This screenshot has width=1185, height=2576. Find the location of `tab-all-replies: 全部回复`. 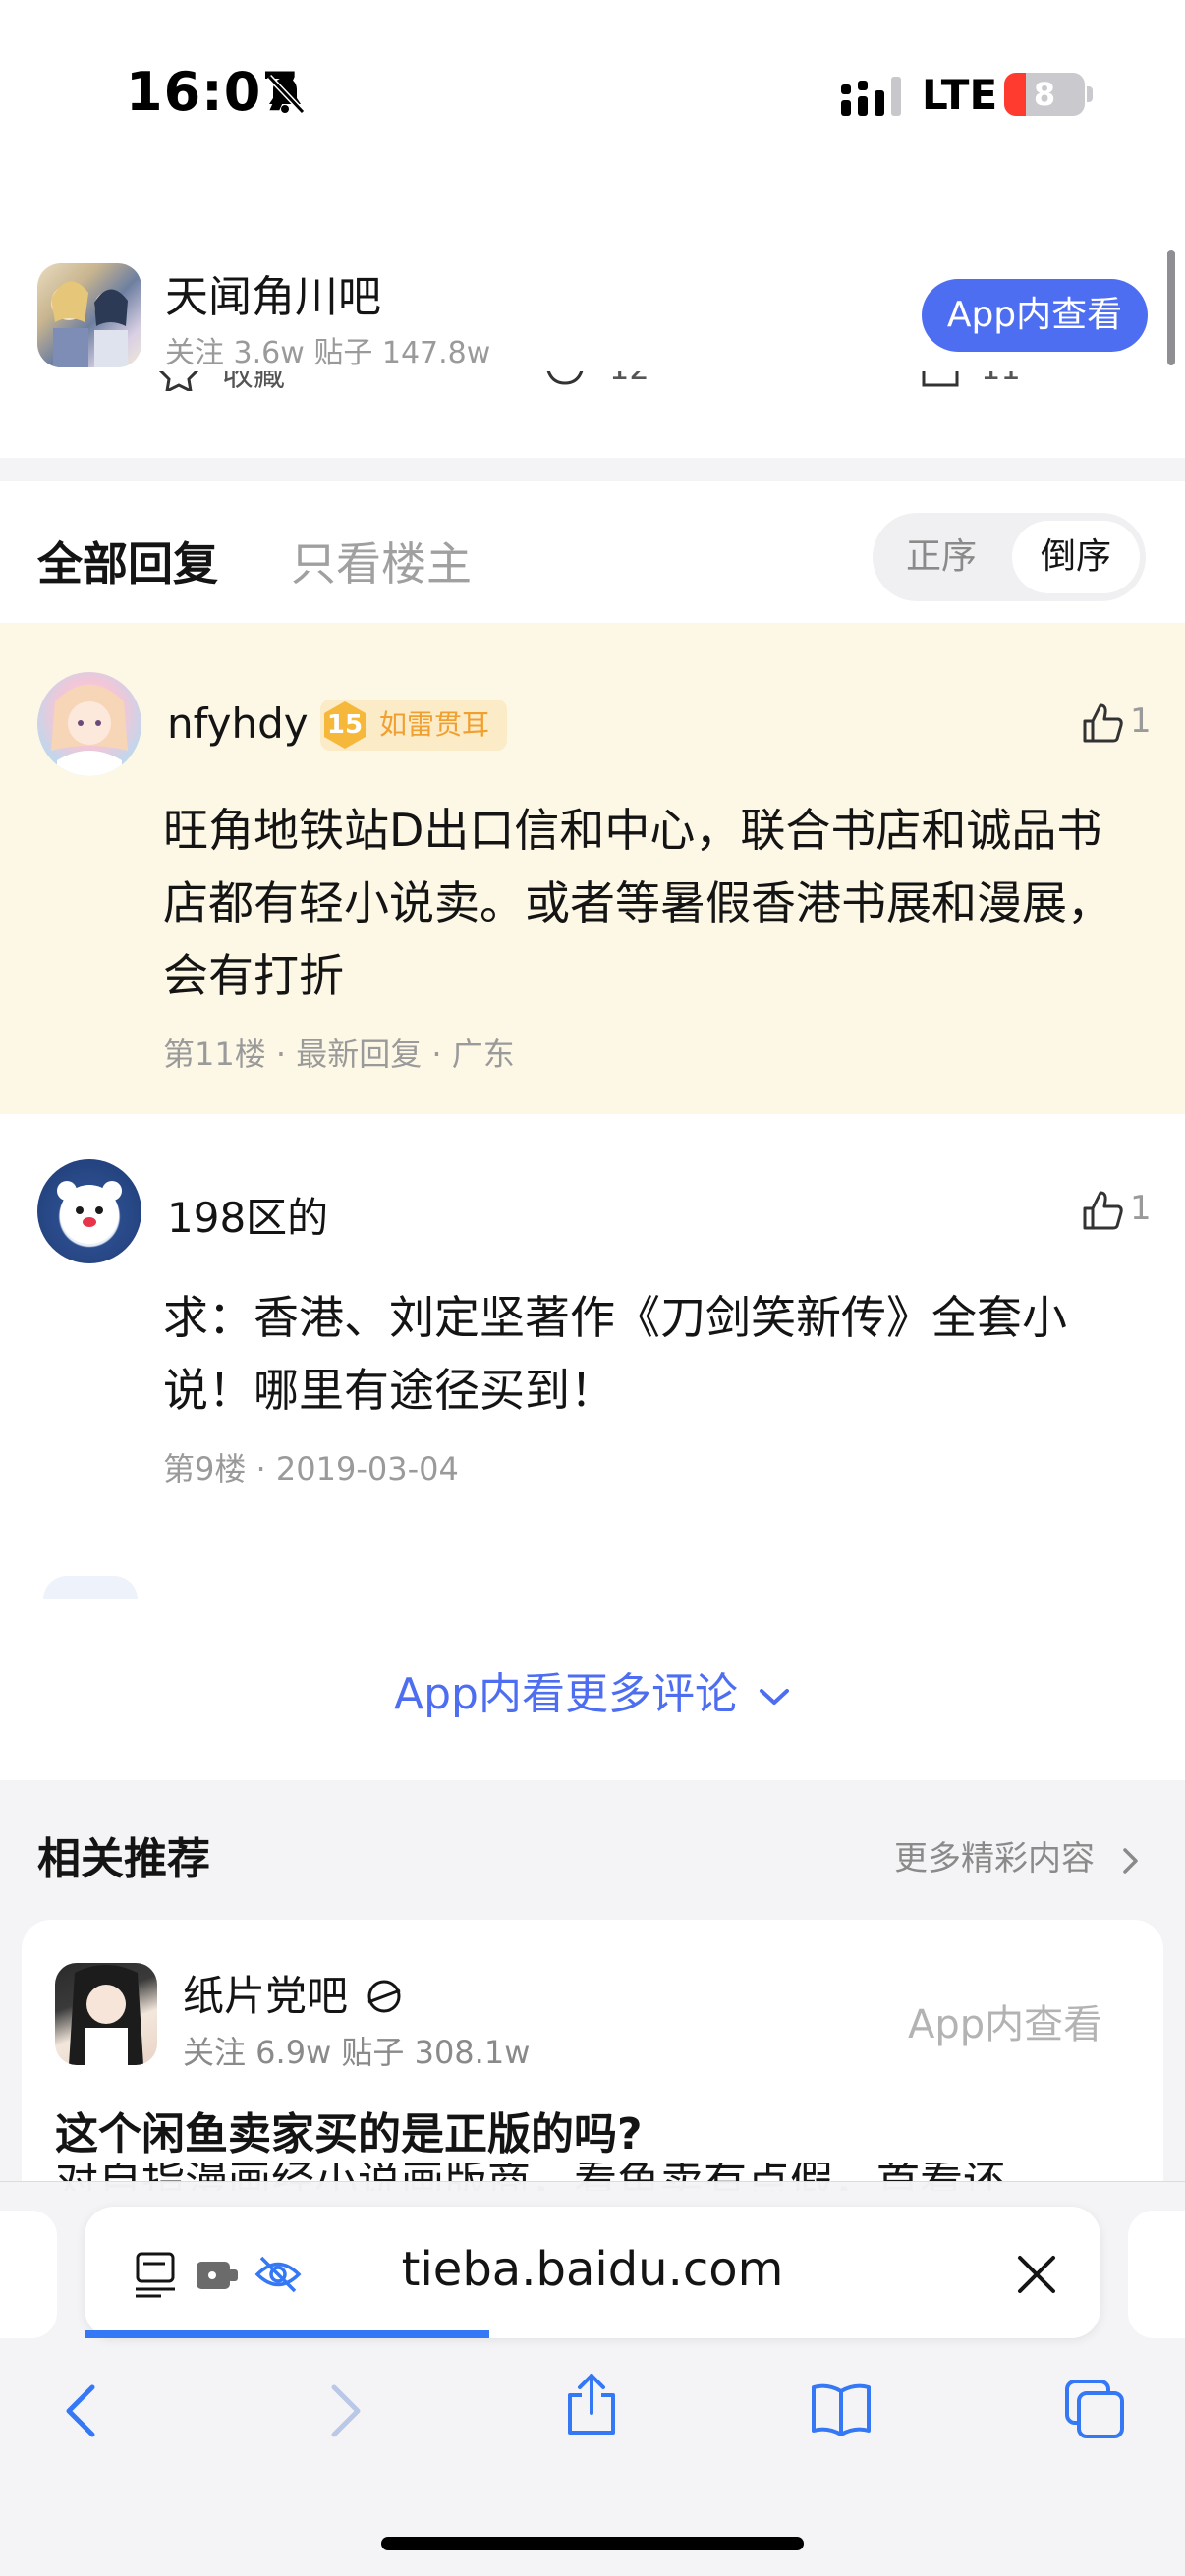

tab-all-replies: 全部回复 is located at coordinates (128, 561).